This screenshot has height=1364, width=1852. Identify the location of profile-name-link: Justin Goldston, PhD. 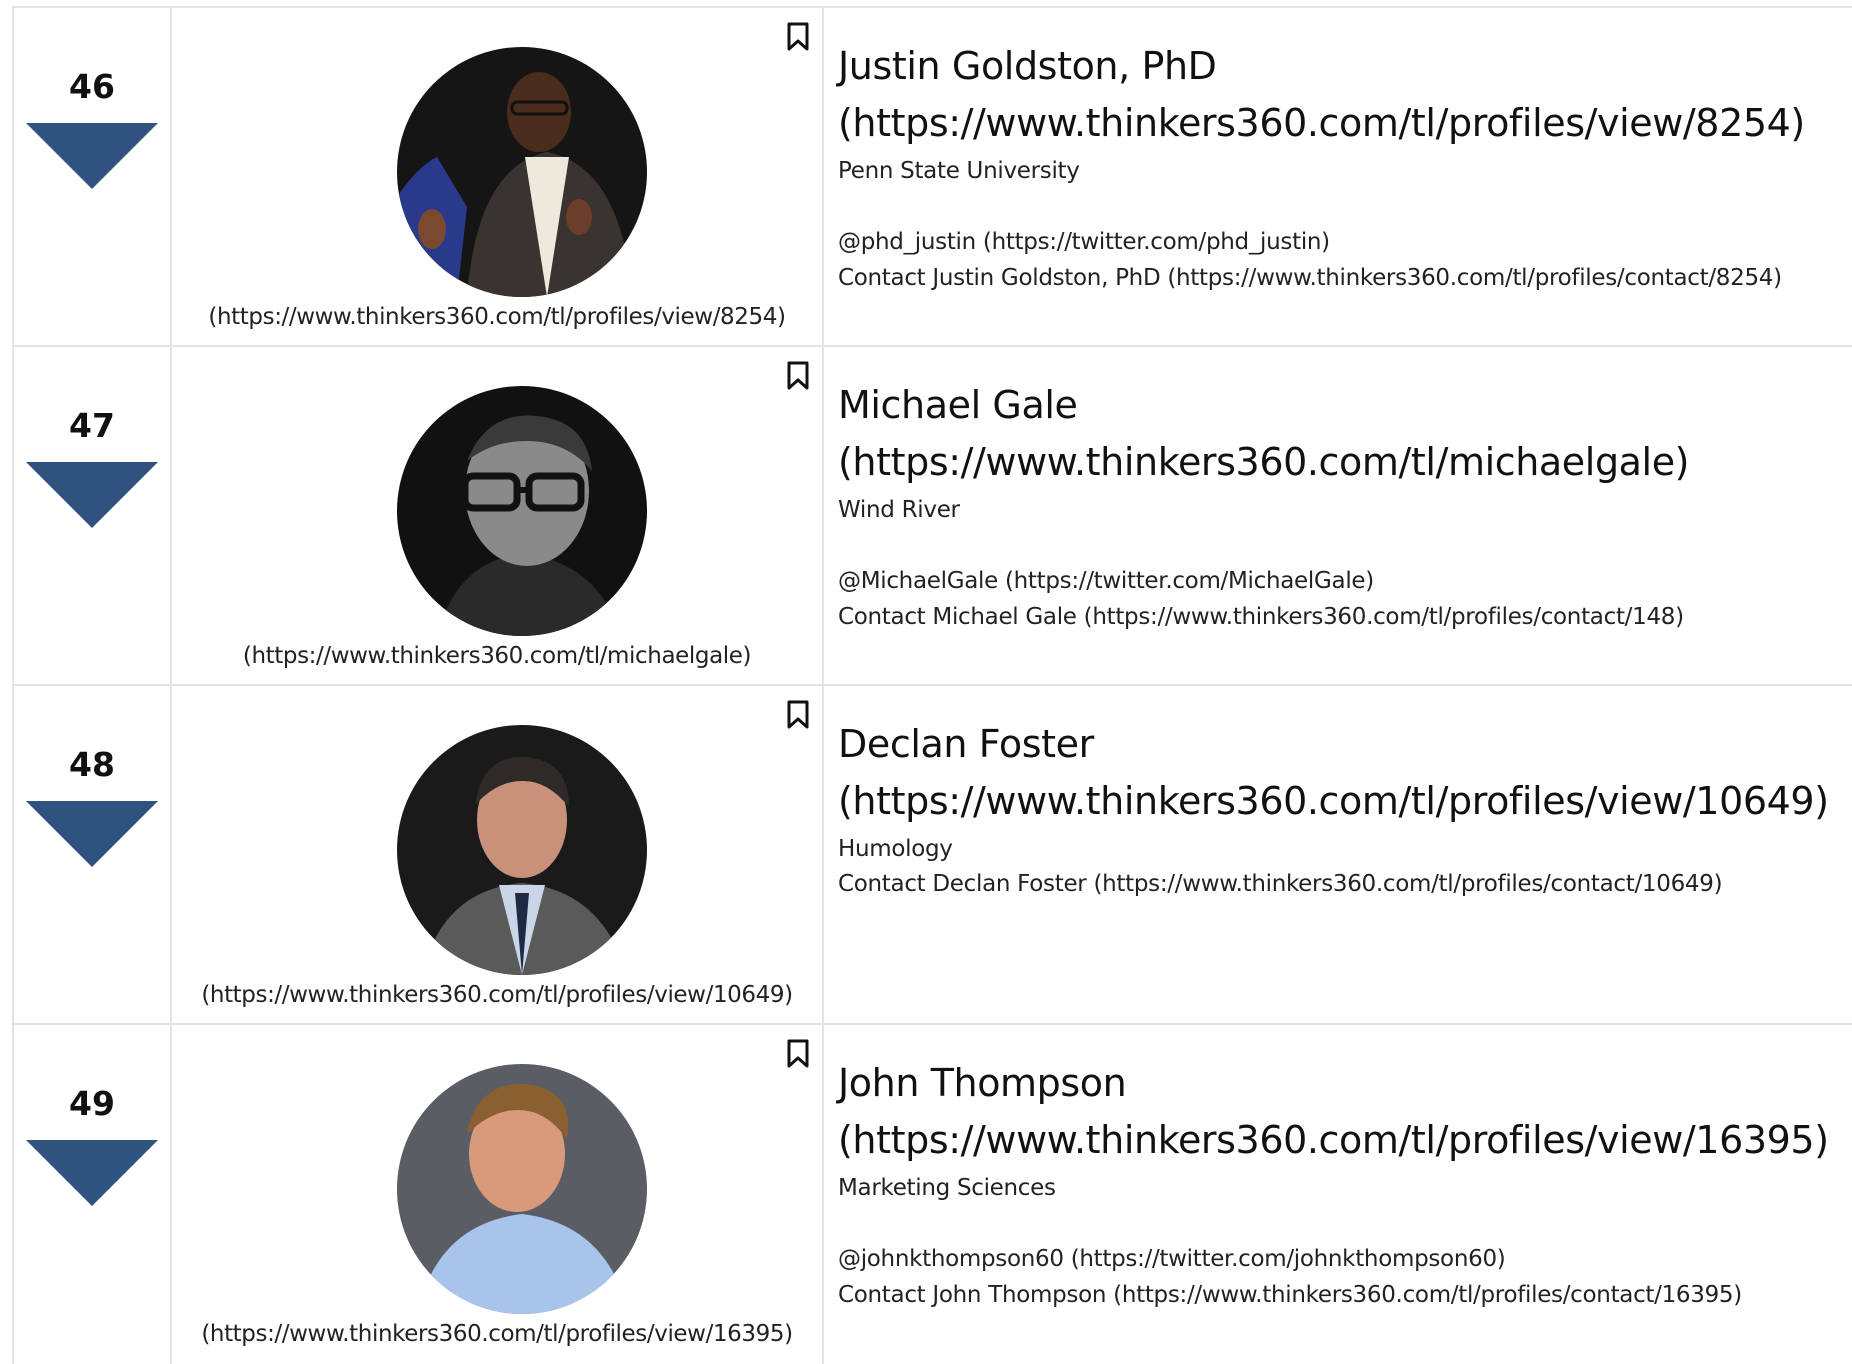
(1345, 66).